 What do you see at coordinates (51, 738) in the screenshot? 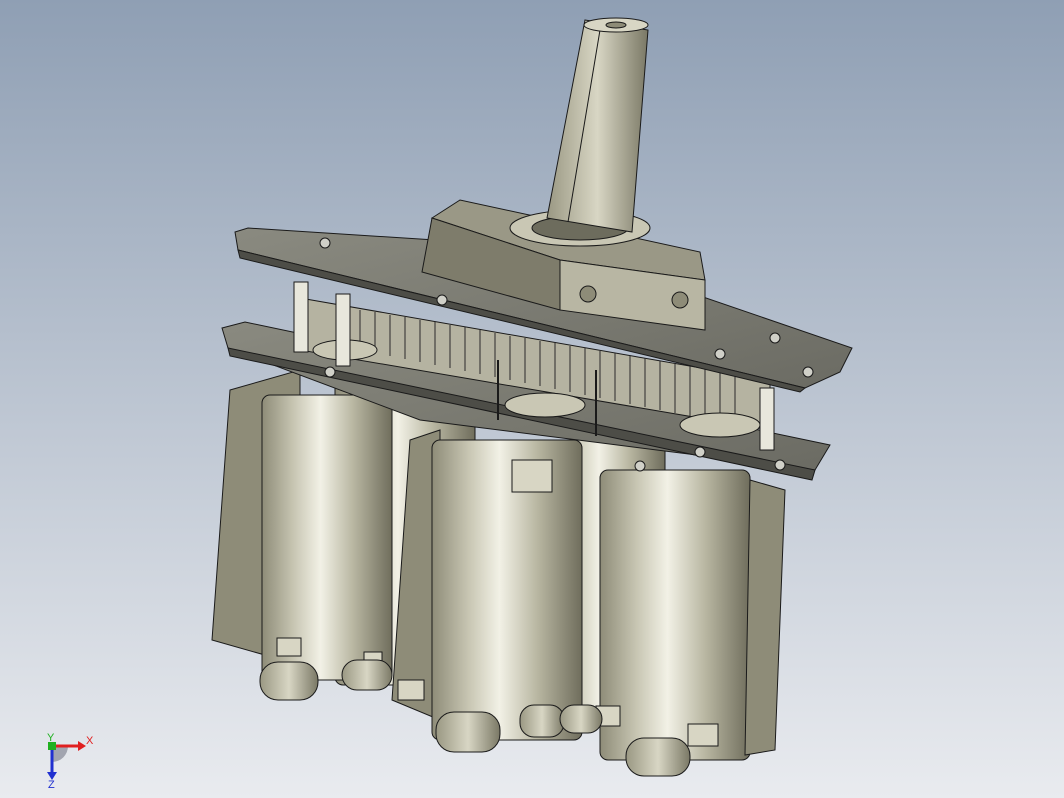
I see `y-axis-label: Y` at bounding box center [51, 738].